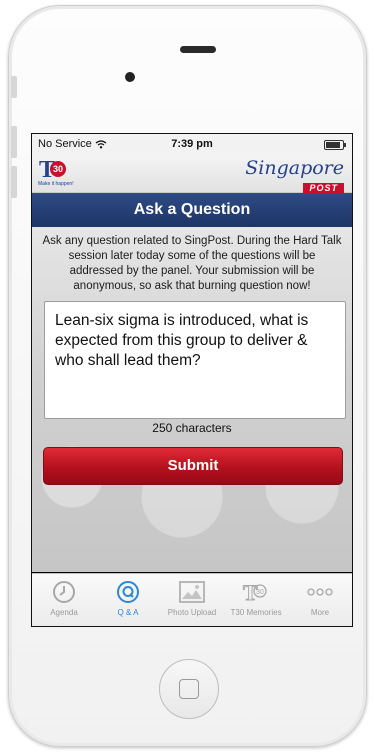 Image resolution: width=374 pixels, height=753 pixels. Describe the element at coordinates (193, 466) in the screenshot. I see `submit-button: Submit` at that location.